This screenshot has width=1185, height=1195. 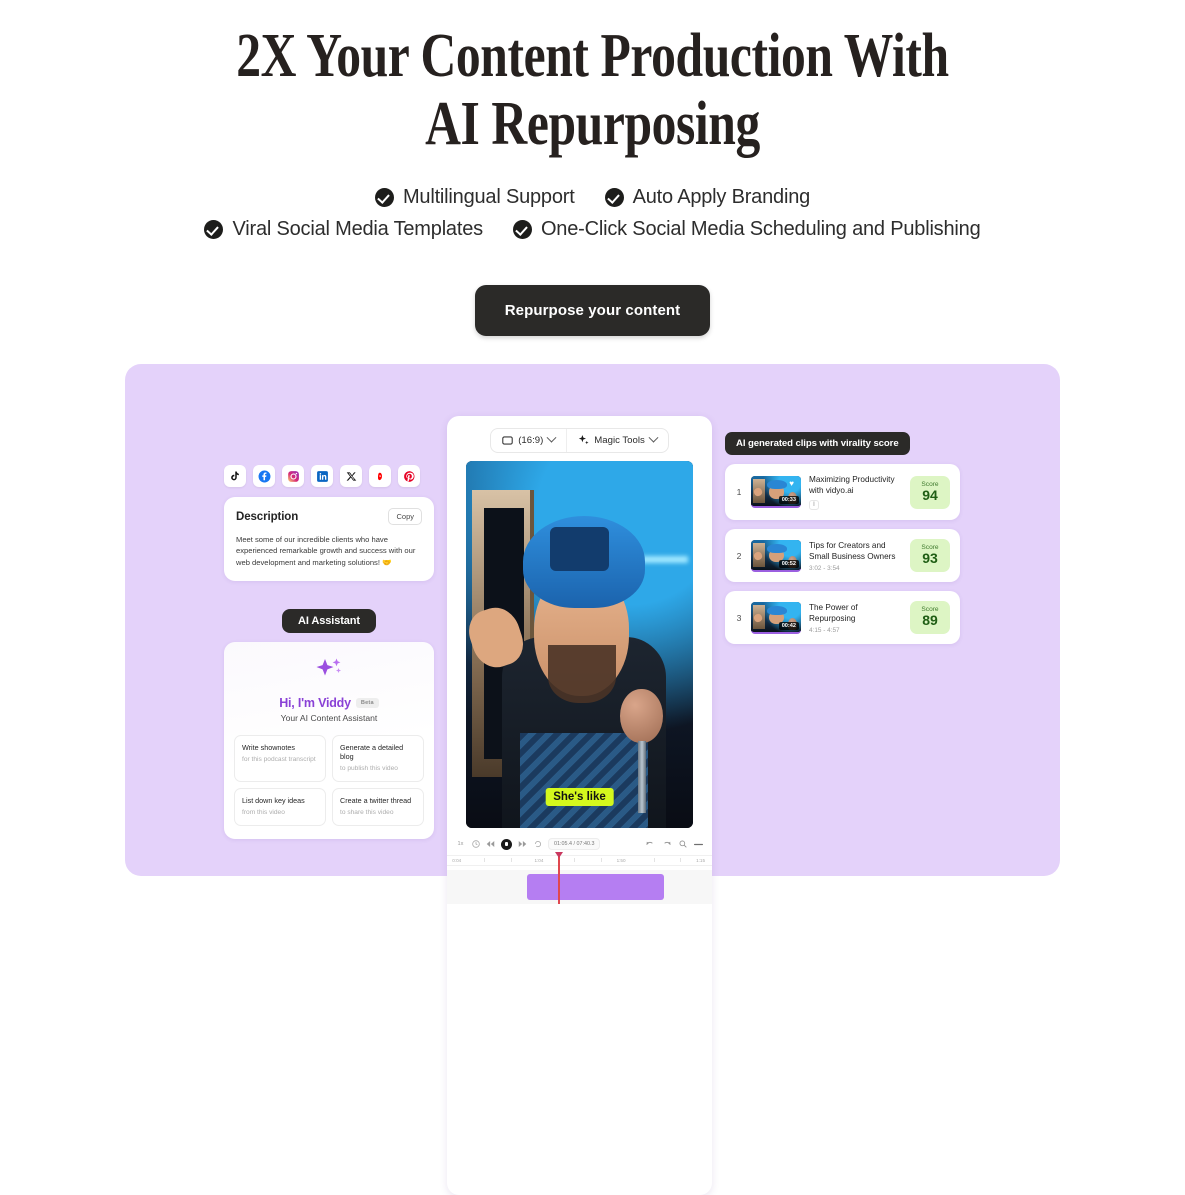 I want to click on social-platform-row, so click(x=329, y=476).